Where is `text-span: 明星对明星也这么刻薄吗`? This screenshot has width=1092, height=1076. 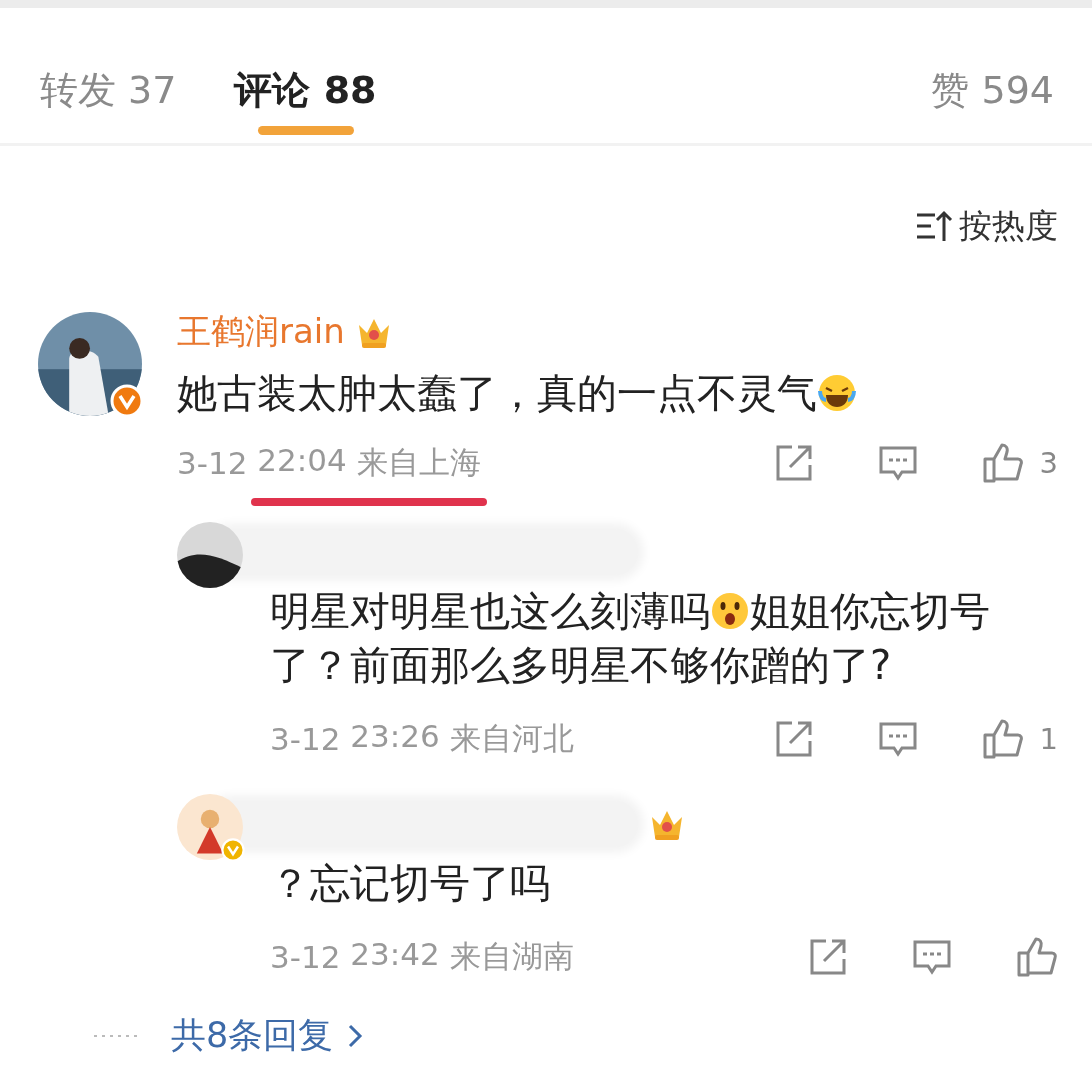 text-span: 明星对明星也这么刻薄吗 is located at coordinates (490, 611).